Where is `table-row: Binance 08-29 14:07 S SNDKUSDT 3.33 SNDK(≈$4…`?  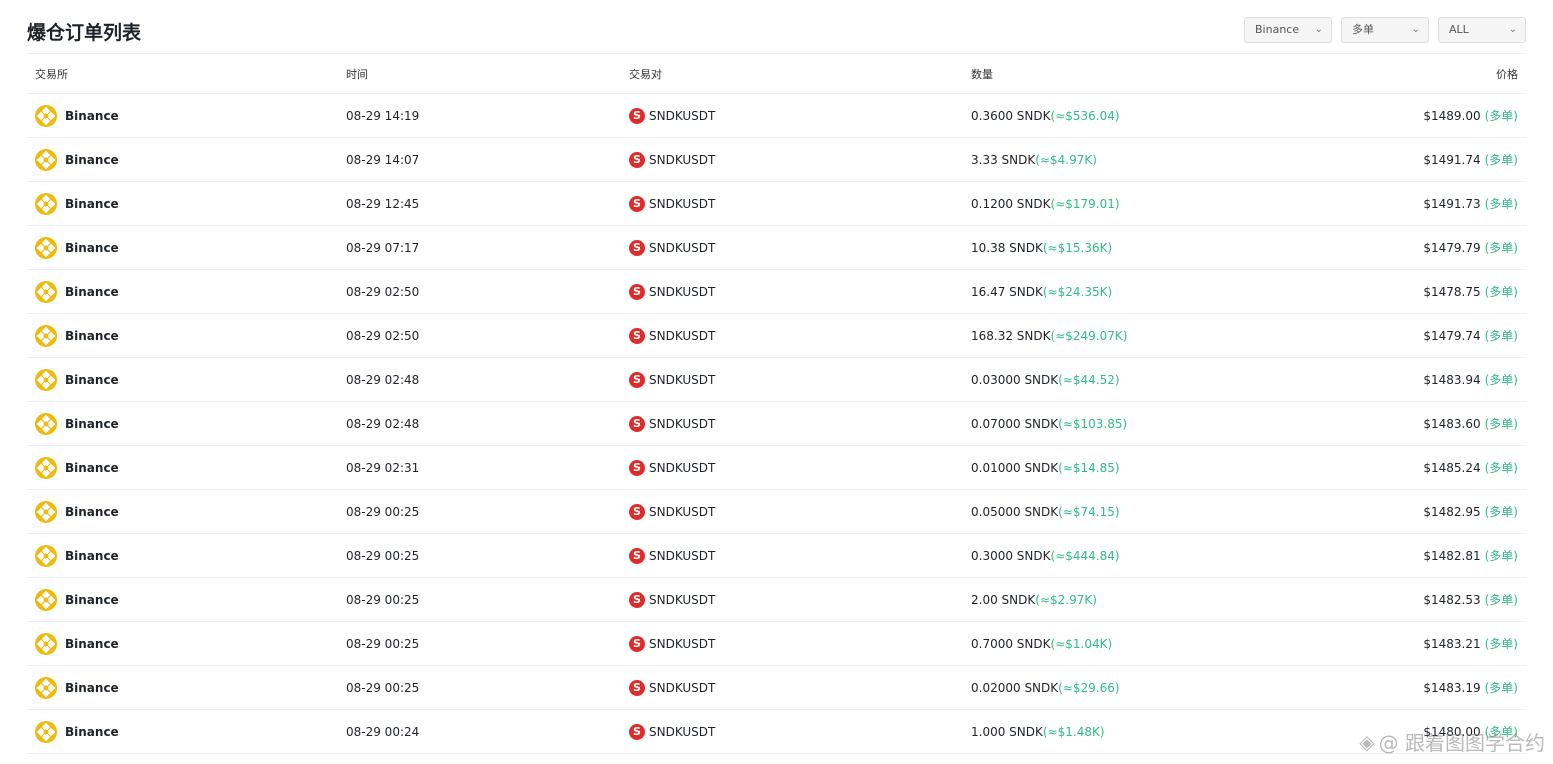
table-row: Binance 08-29 14:07 S SNDKUSDT 3.33 SNDK(≈$4… is located at coordinates (776, 159).